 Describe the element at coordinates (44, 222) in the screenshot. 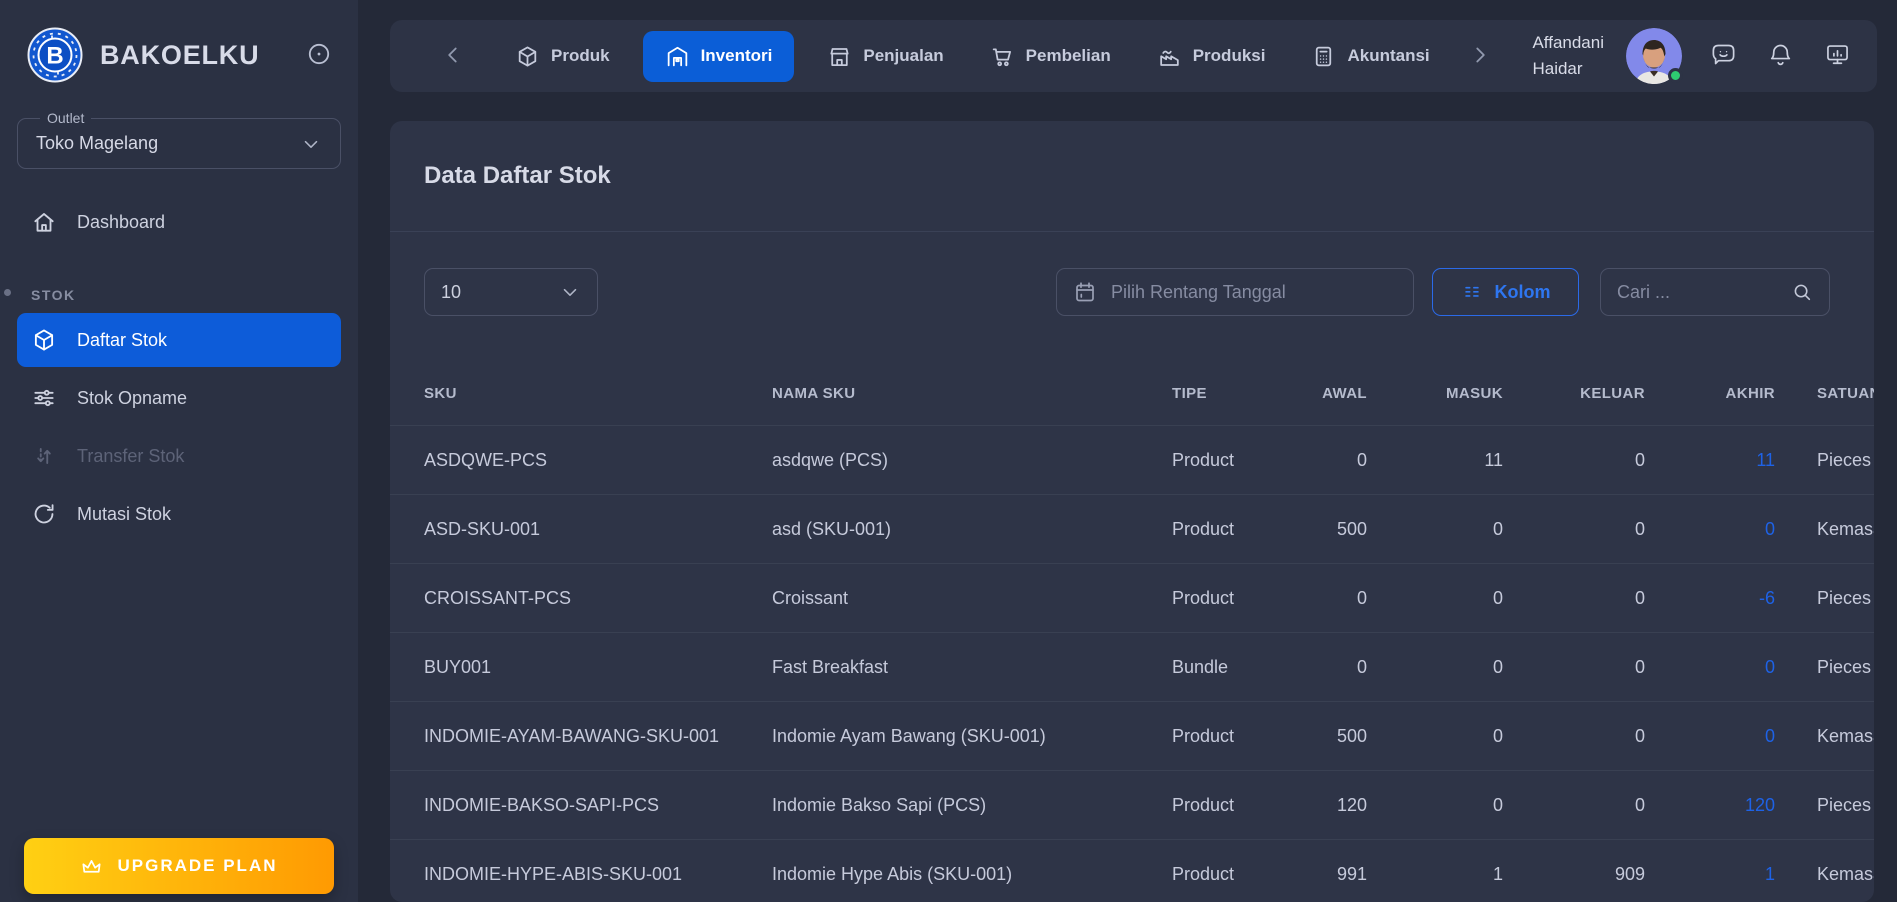

I see `home-icon` at that location.